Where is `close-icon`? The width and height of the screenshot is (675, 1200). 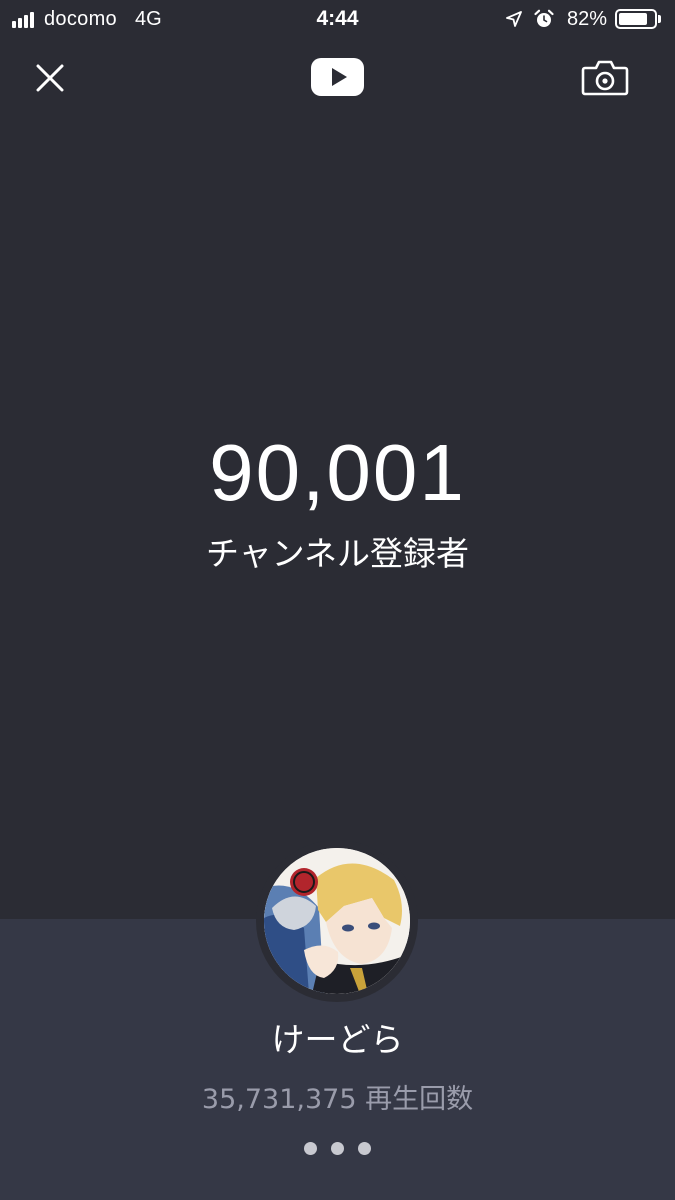 close-icon is located at coordinates (50, 78).